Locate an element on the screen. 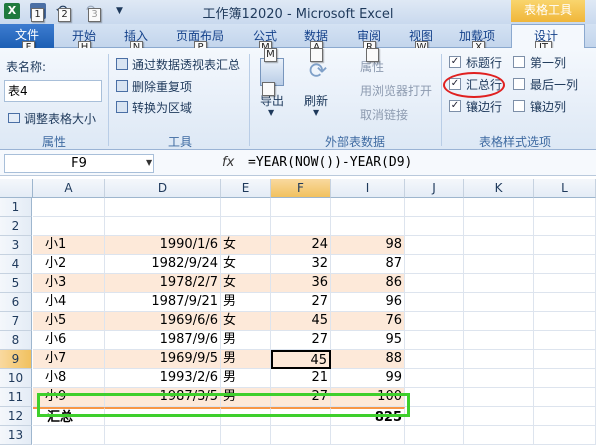 This screenshot has height=445, width=596. cell-l5 is located at coordinates (565, 283).